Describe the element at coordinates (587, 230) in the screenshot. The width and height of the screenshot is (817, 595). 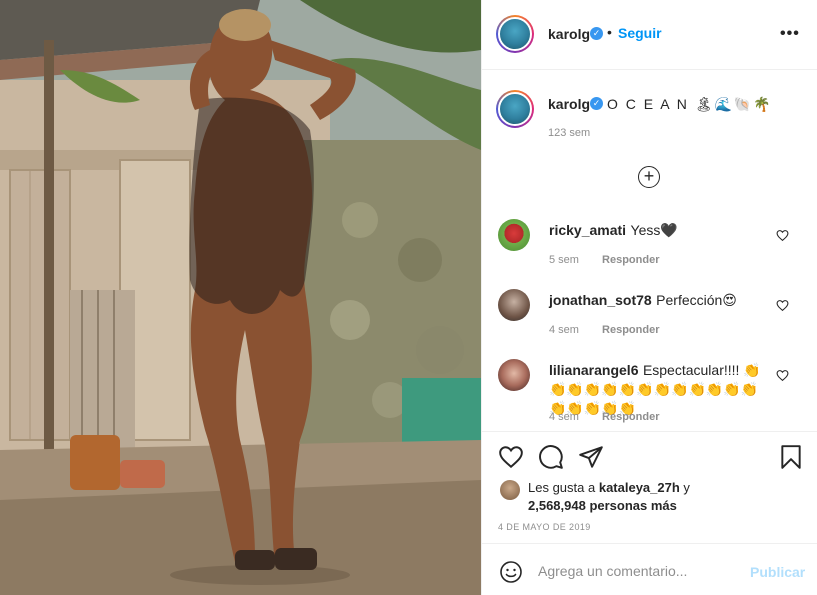
I see `comment-username: ricky_amati` at that location.